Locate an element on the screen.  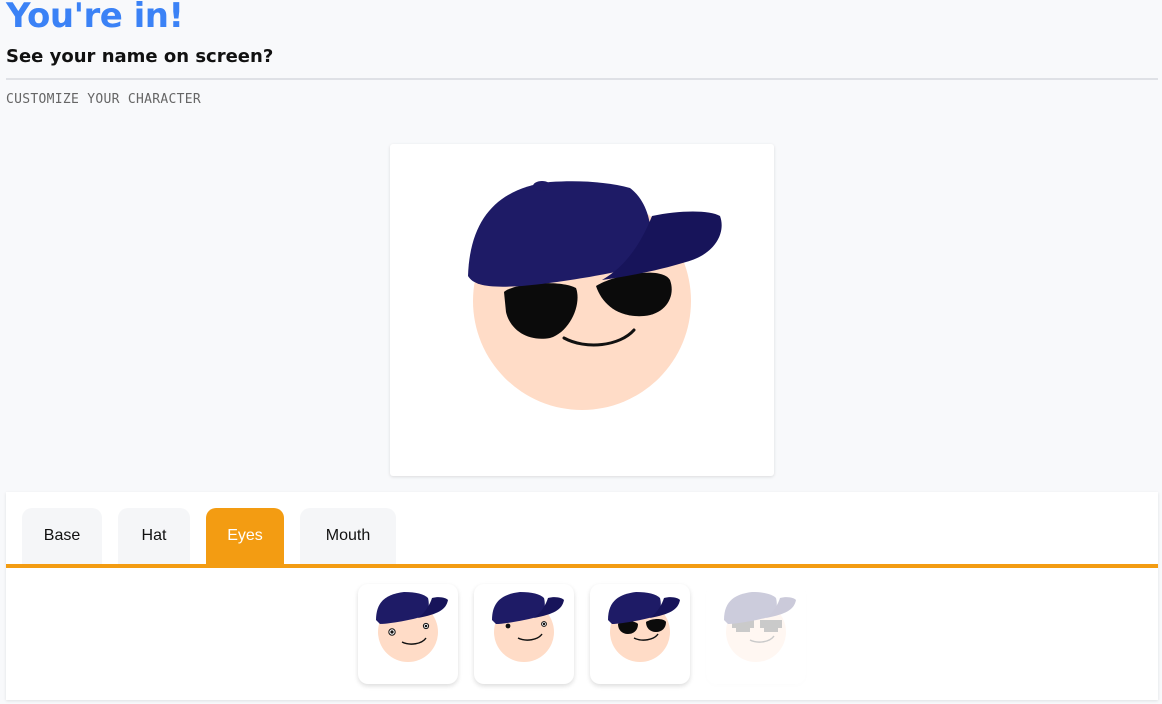
section-label: CUSTOMIZE YOUR CHARACTER is located at coordinates (104, 99).